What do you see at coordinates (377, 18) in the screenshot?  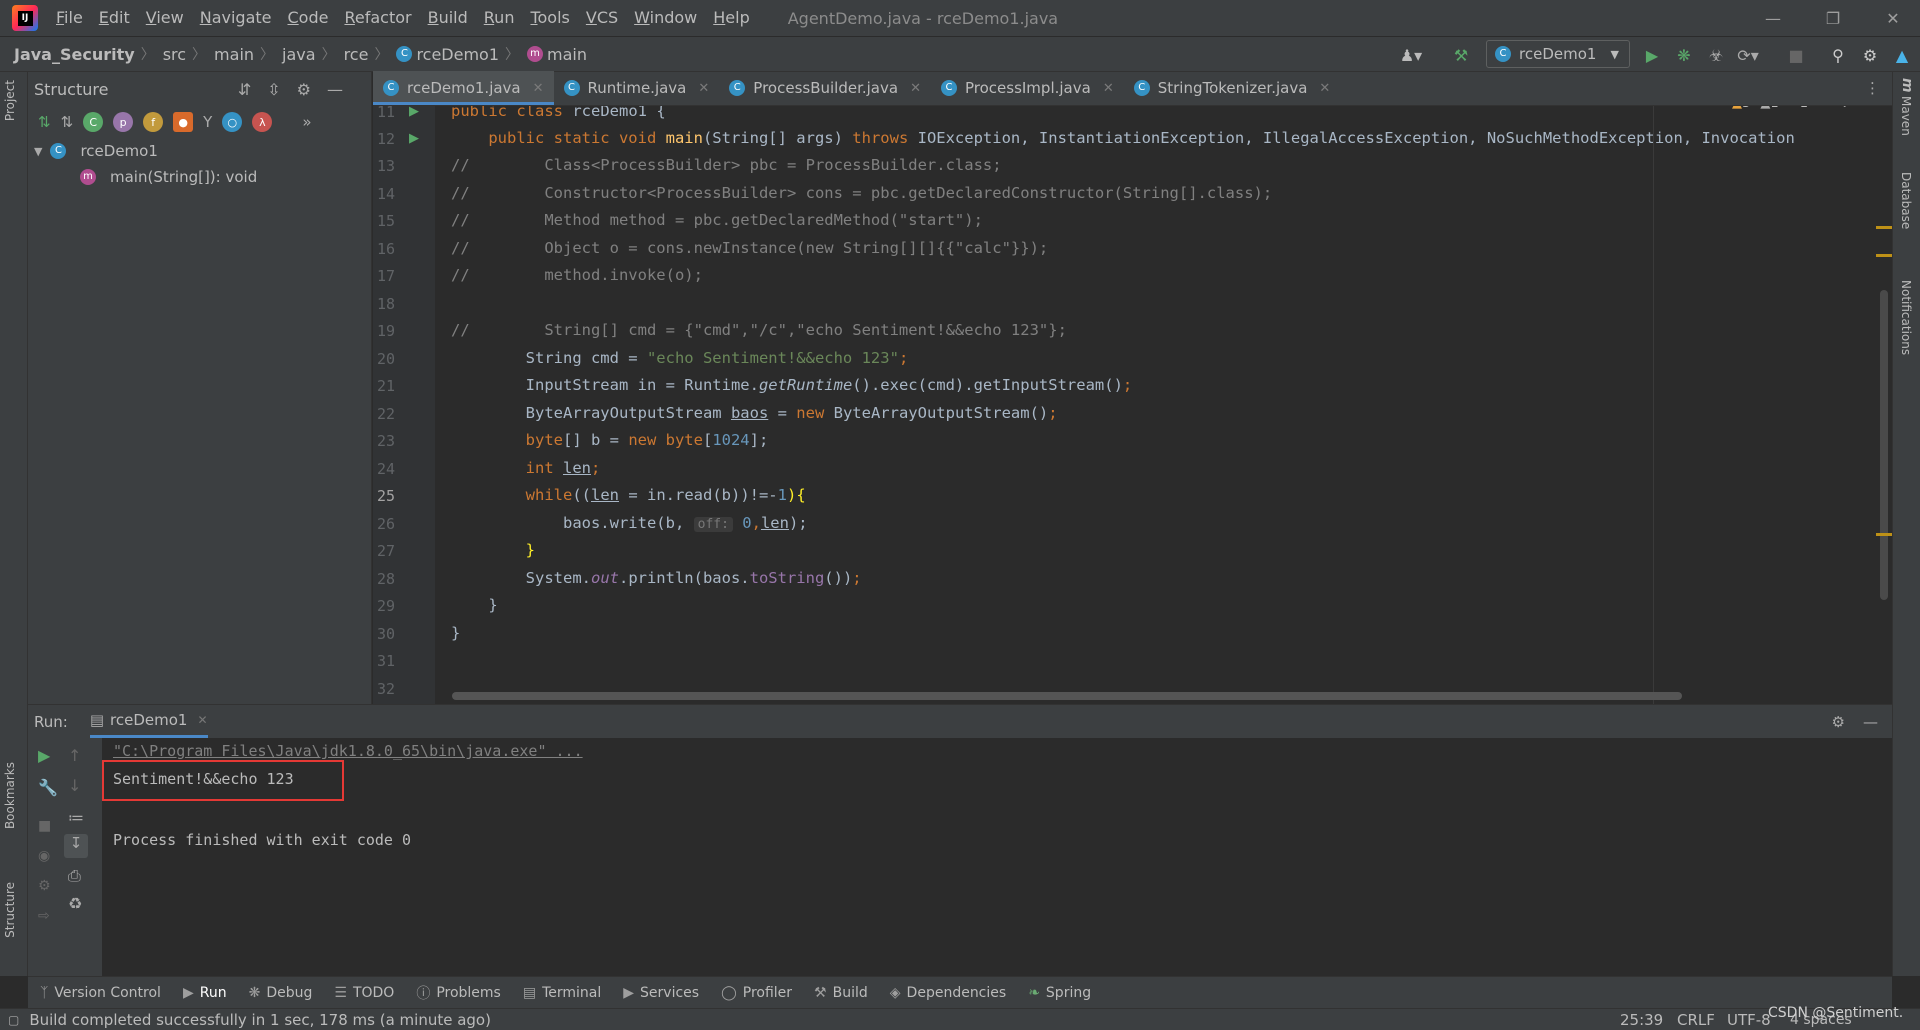 I see `menu-refactor: Refactor` at bounding box center [377, 18].